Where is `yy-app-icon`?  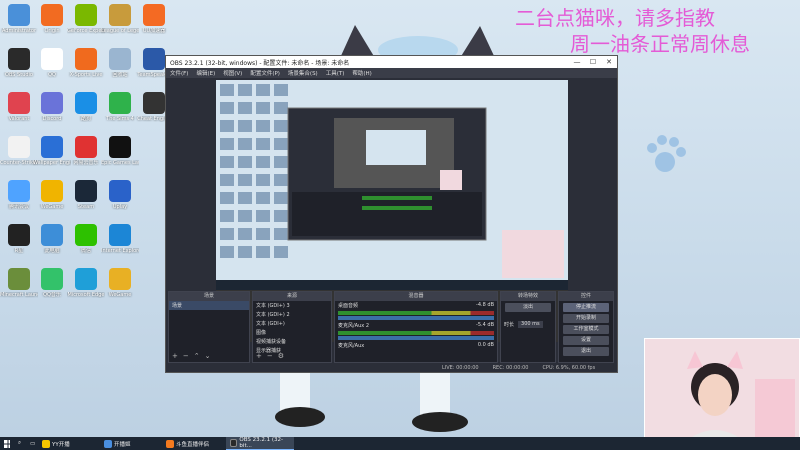 yy-app-icon is located at coordinates (46, 443).